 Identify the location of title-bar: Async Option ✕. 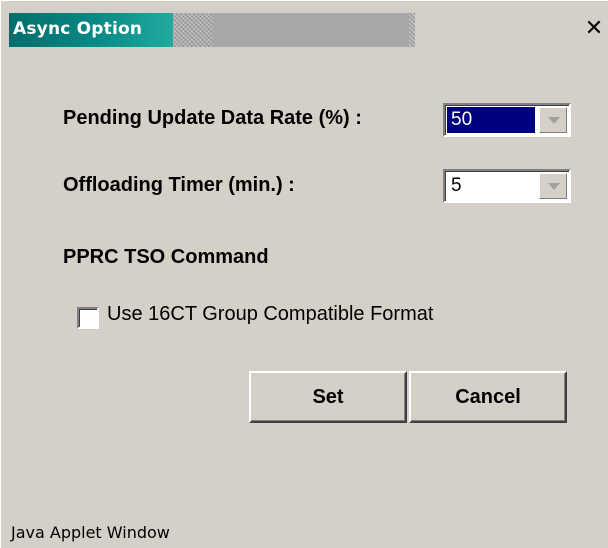
(308, 30).